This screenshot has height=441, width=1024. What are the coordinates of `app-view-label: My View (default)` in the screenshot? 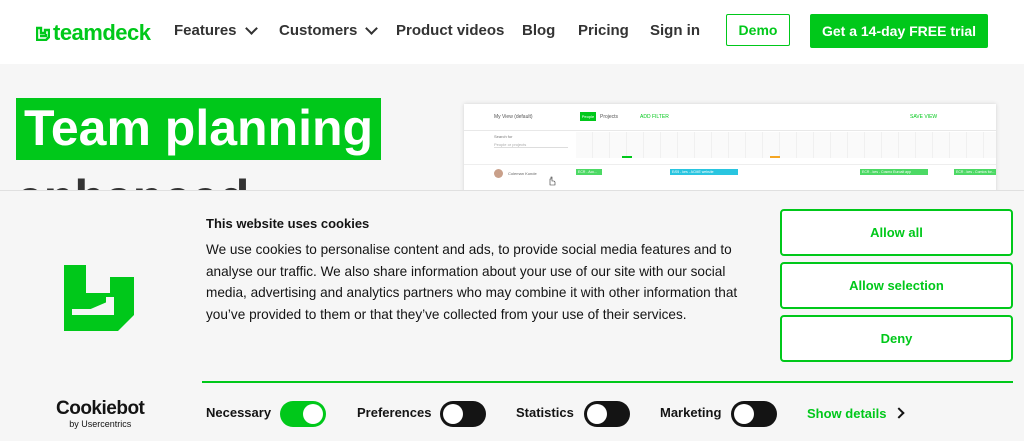 It's located at (513, 117).